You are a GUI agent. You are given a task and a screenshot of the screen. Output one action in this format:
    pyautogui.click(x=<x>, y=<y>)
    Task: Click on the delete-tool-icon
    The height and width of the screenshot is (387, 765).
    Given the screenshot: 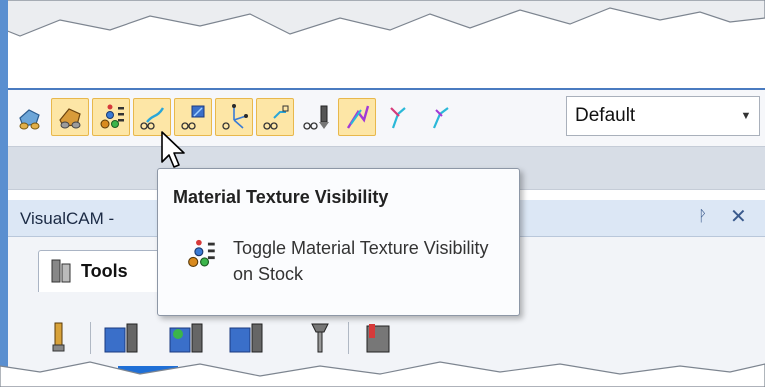 What is the action you would take?
    pyautogui.click(x=378, y=338)
    